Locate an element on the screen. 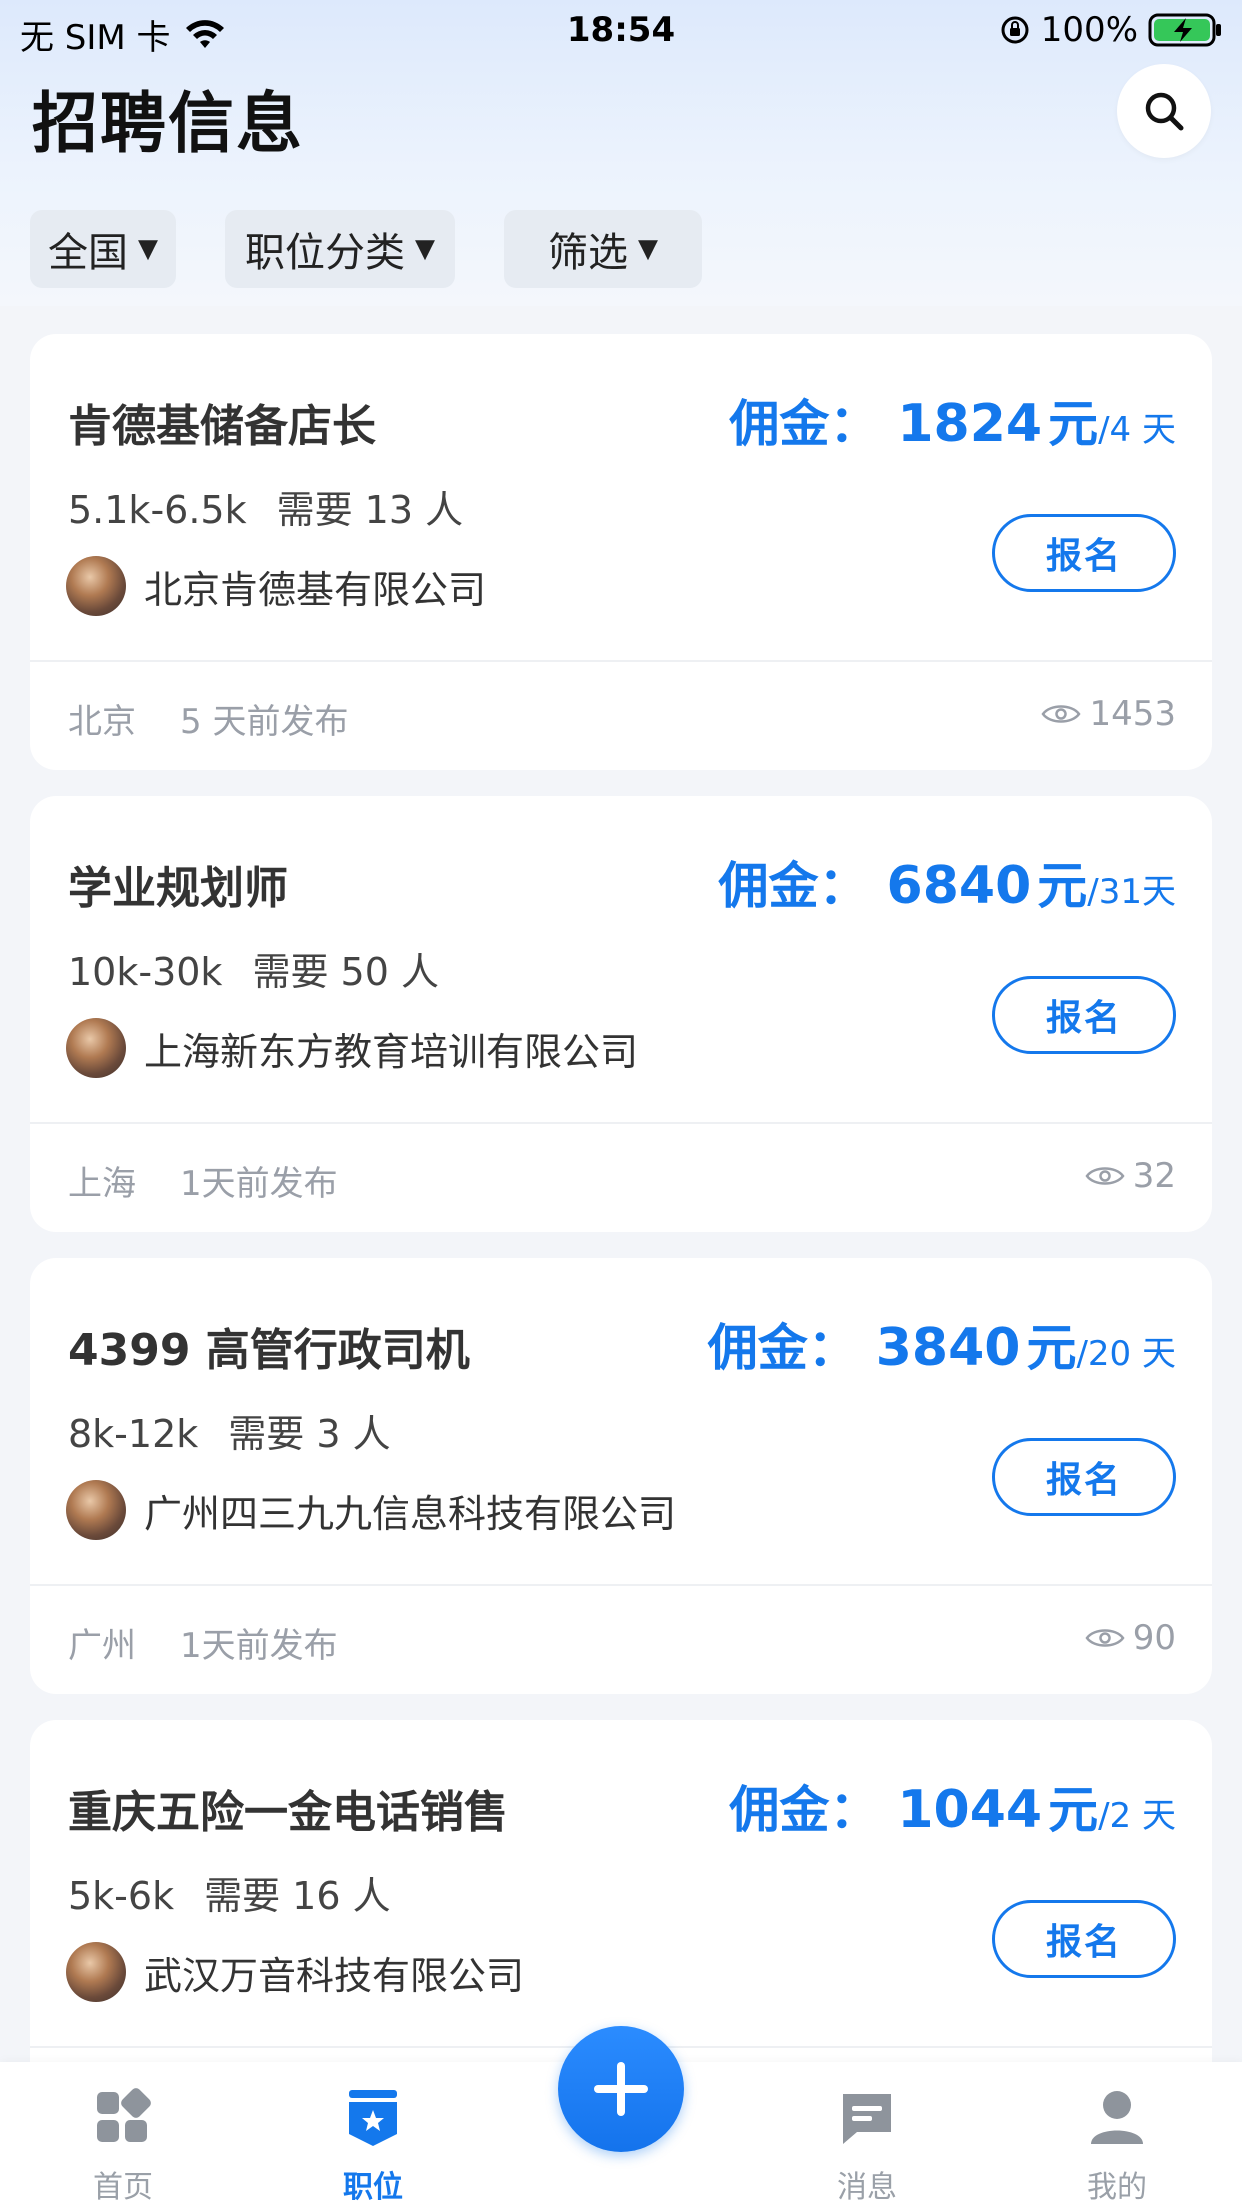 This screenshot has width=1242, height=2208. commission: 佣金： 1044 元 /2 天 is located at coordinates (952, 1806).